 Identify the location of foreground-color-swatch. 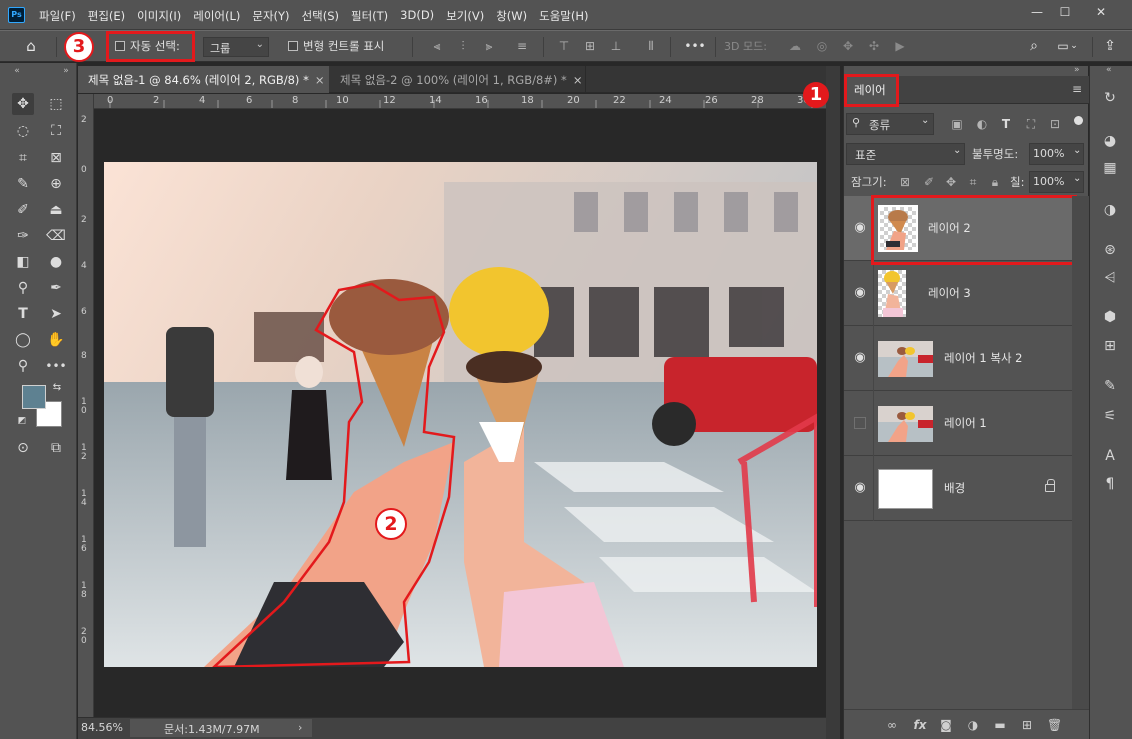
(34, 397).